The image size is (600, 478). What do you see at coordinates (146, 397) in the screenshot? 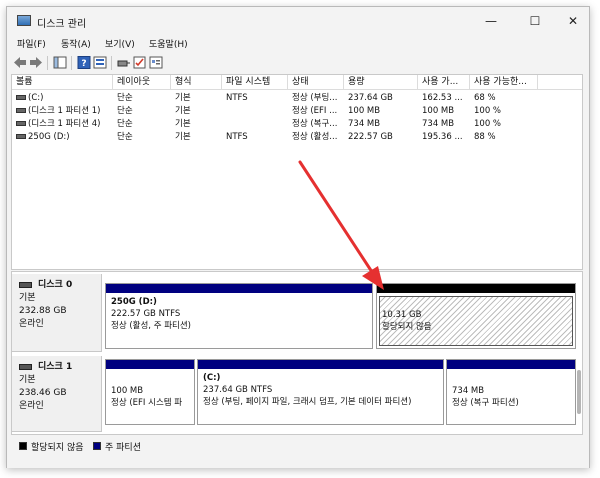
I see `partition-info: 100 MB 정상 (EFI 시스템 파` at bounding box center [146, 397].